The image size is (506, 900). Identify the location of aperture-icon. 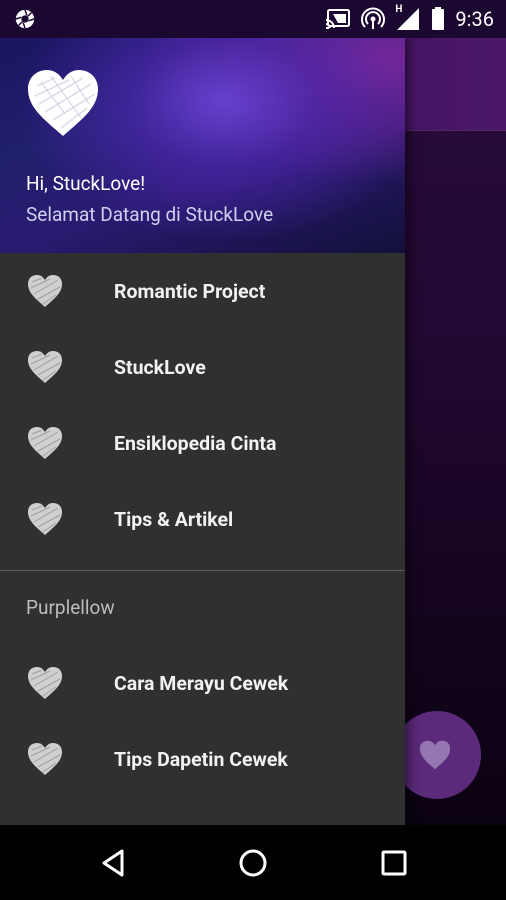
(25, 19).